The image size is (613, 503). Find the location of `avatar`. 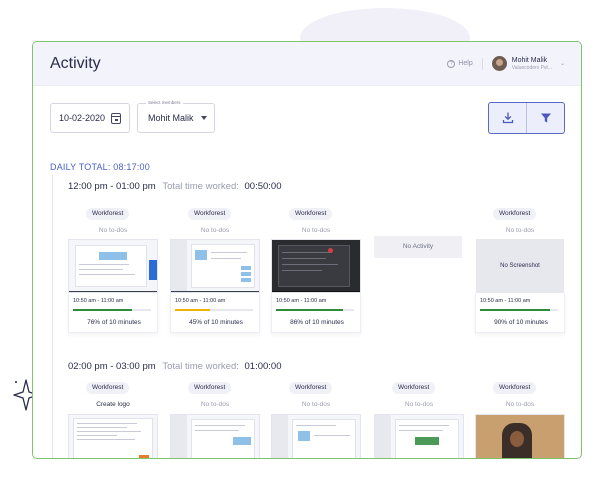

avatar is located at coordinates (499, 63).